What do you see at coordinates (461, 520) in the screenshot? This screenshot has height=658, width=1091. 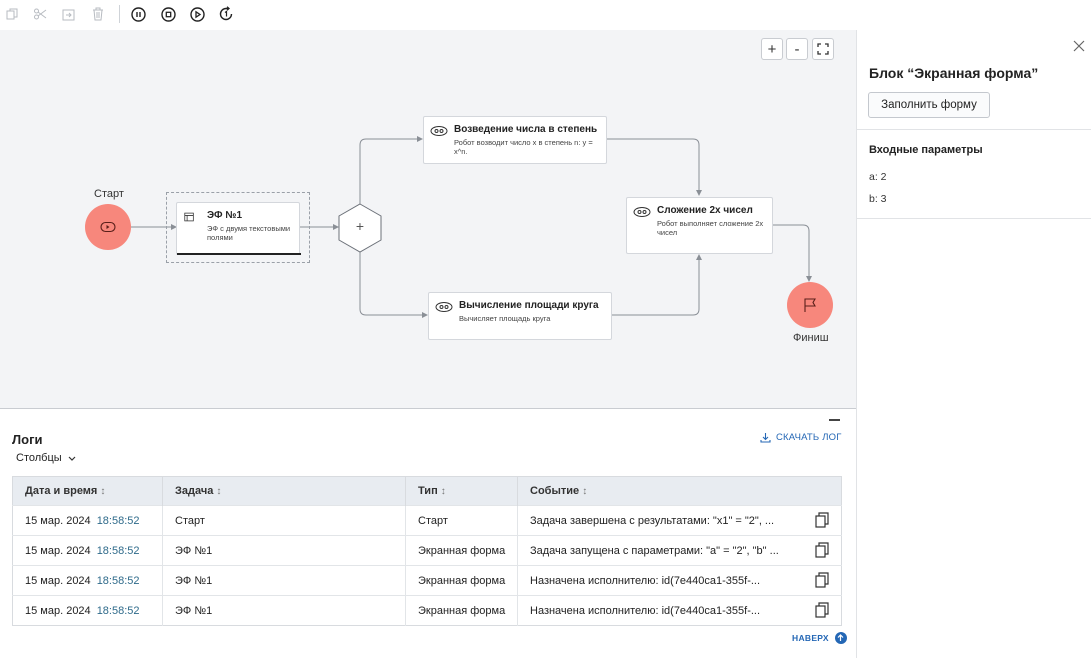 I see `cell-type: Старт` at bounding box center [461, 520].